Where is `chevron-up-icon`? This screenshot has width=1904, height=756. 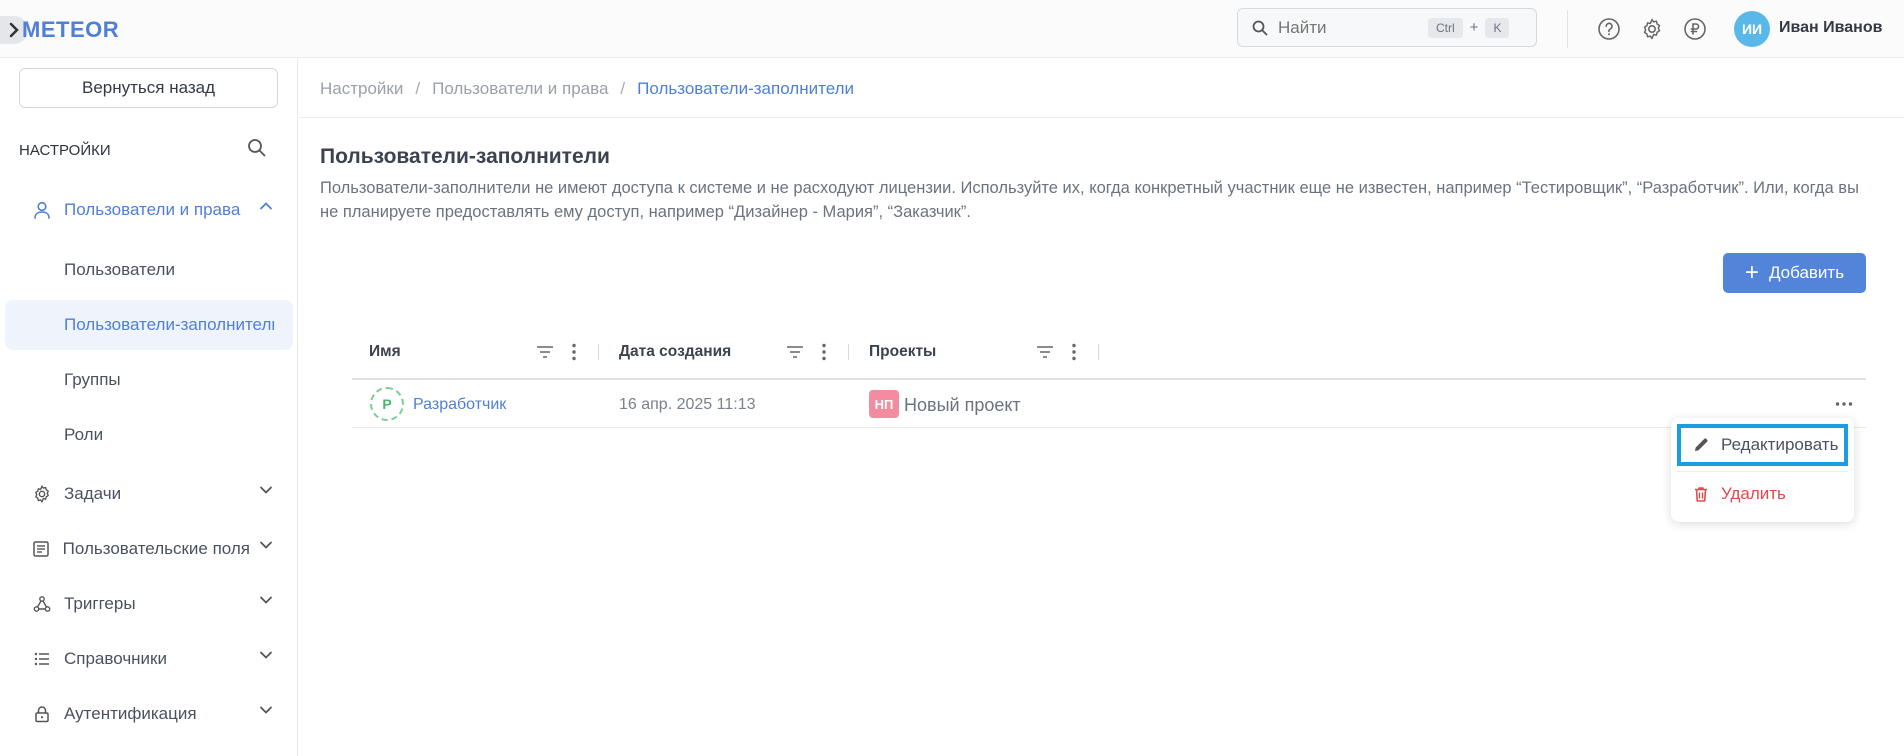 chevron-up-icon is located at coordinates (266, 208).